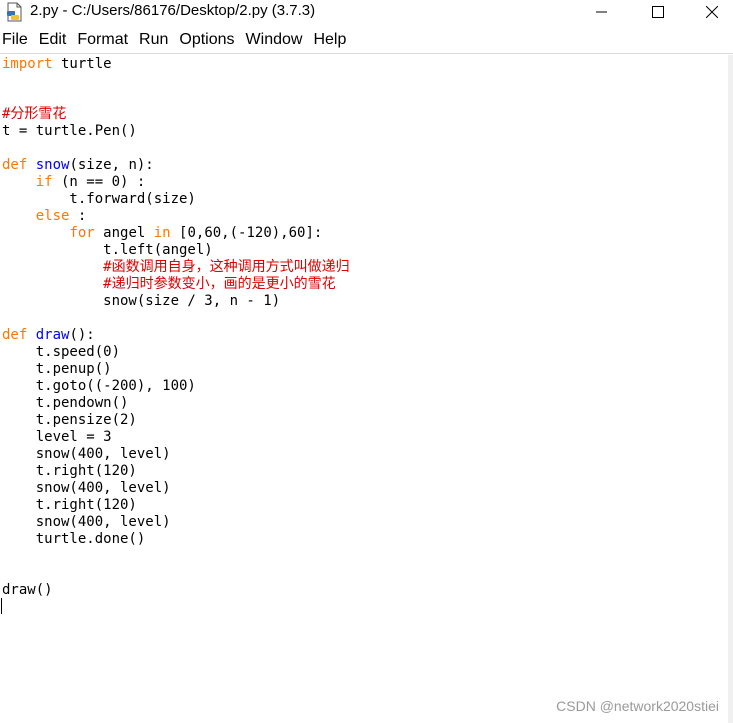 This screenshot has width=733, height=723. I want to click on code-line-8: for angel in [0,60,(-120),60]:, so click(162, 233).